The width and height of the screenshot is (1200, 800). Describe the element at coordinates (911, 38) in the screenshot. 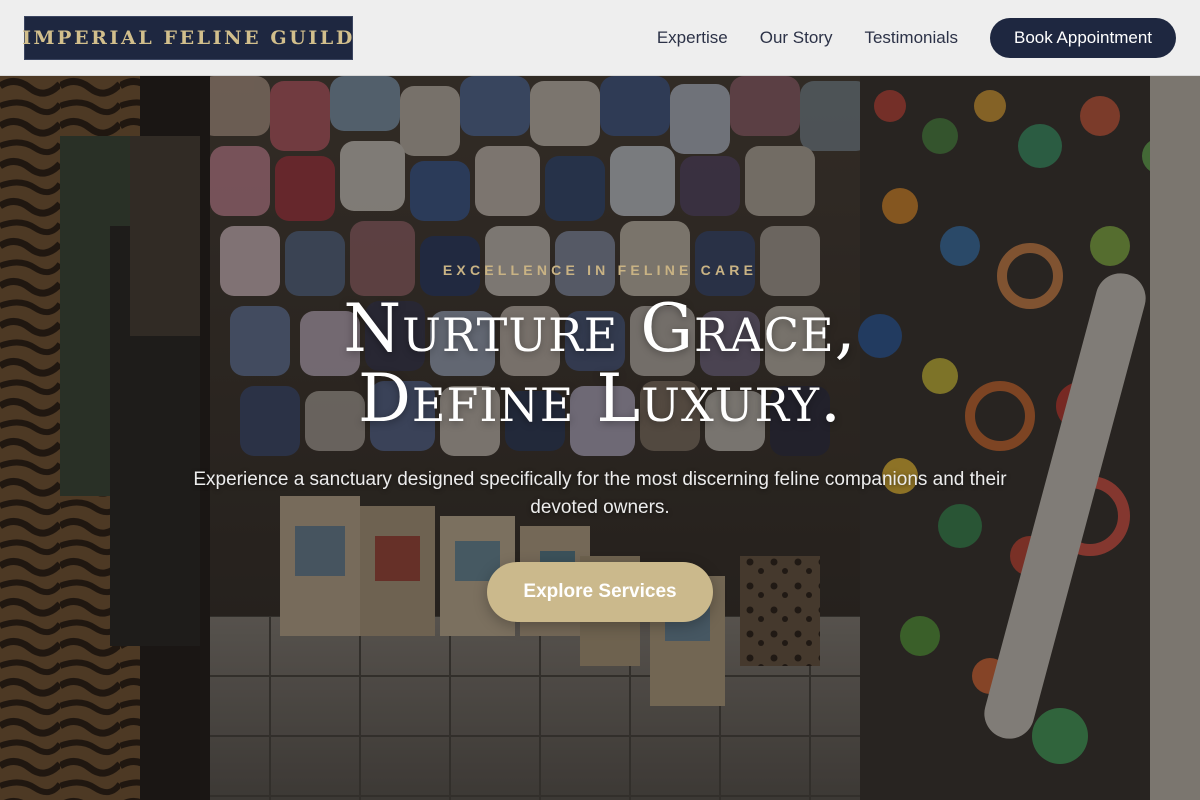

I see `nav-link-testimonials: Testimonials` at that location.